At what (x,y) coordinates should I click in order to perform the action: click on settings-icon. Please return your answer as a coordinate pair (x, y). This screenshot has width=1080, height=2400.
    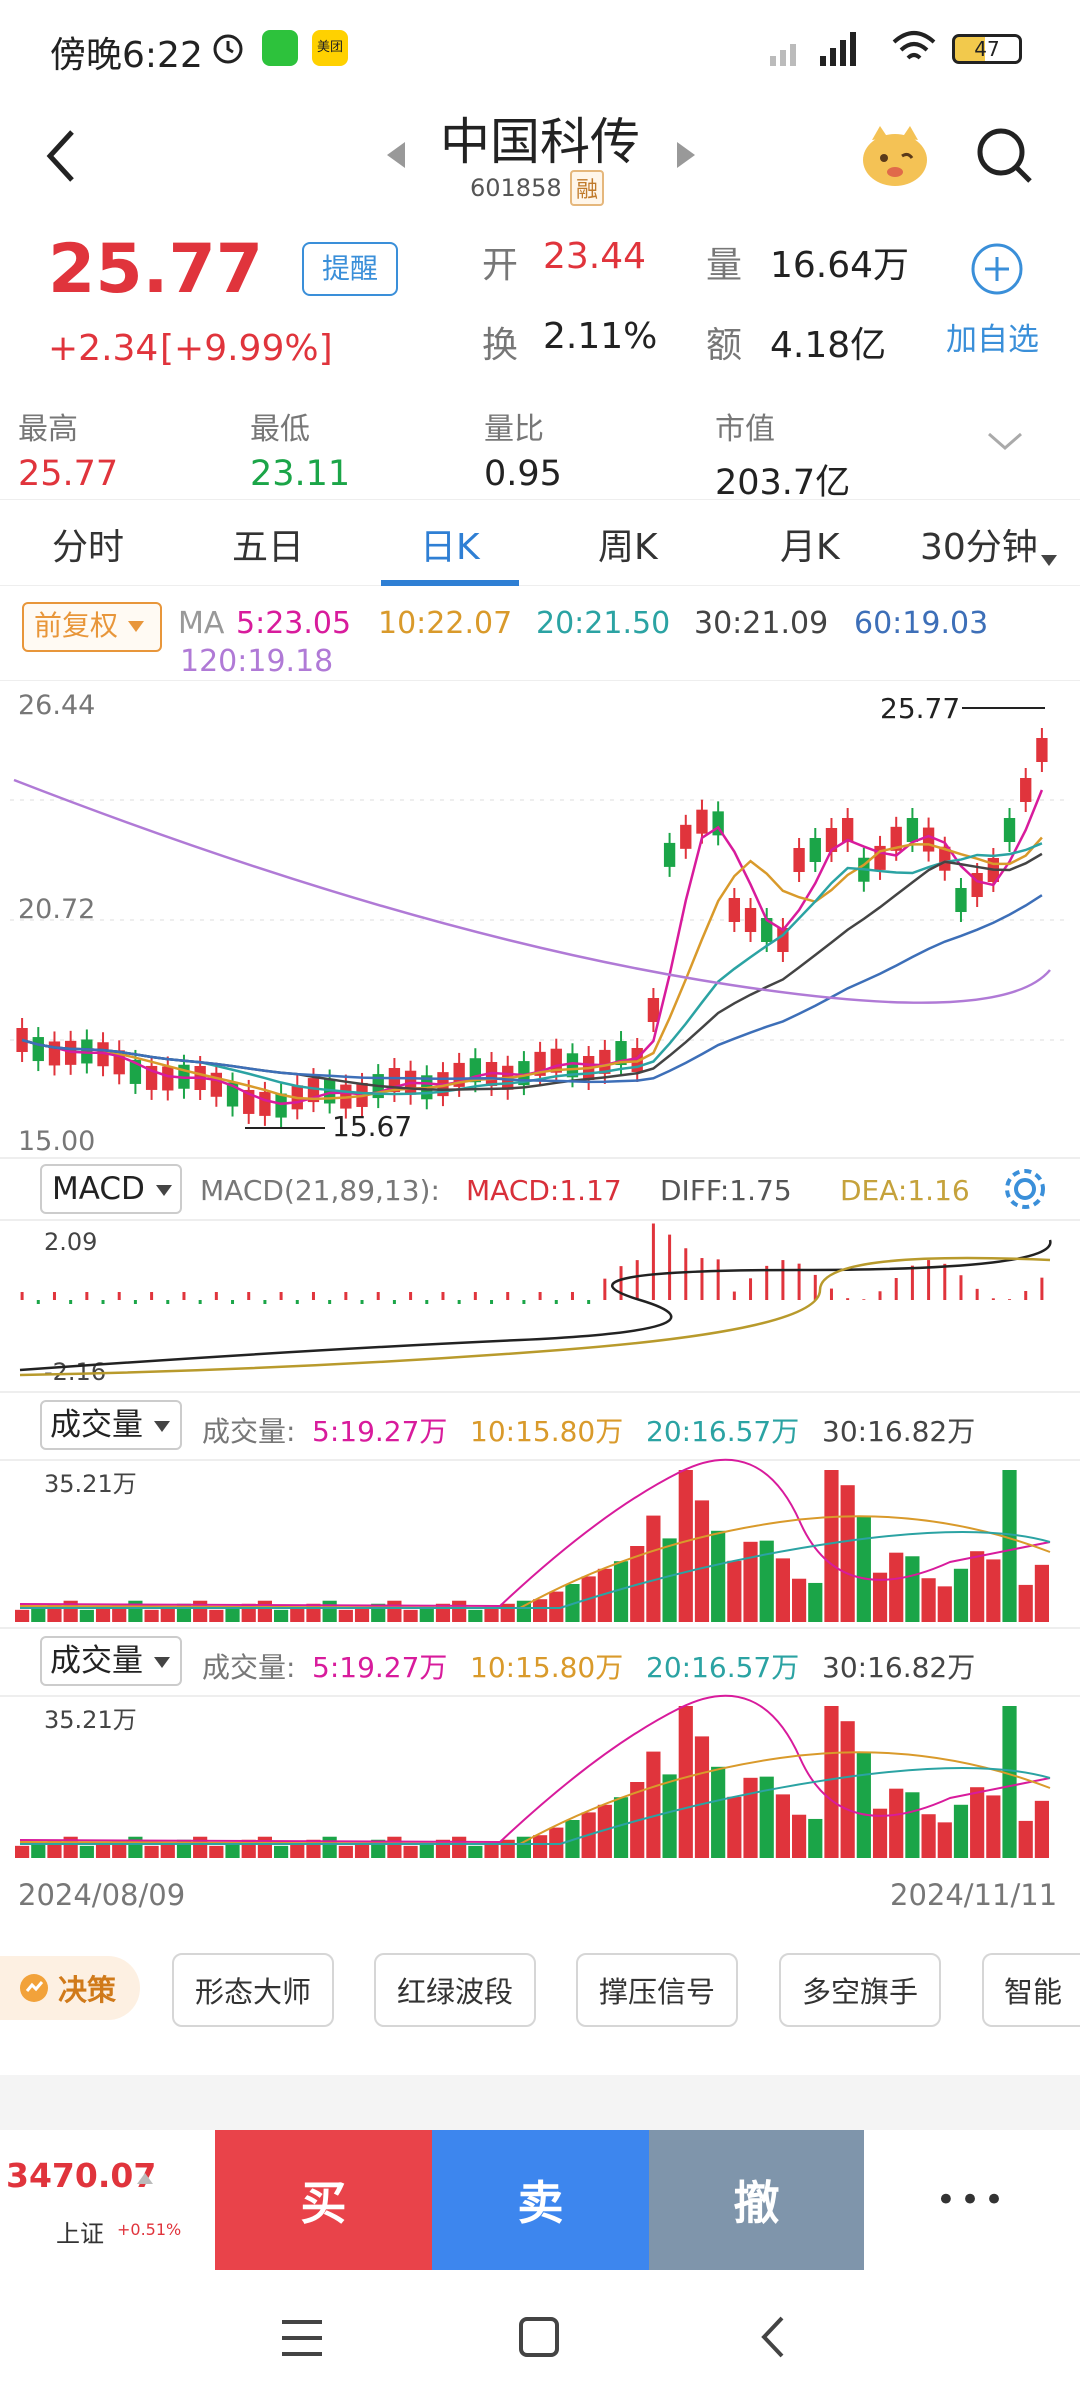
    Looking at the image, I should click on (1025, 1191).